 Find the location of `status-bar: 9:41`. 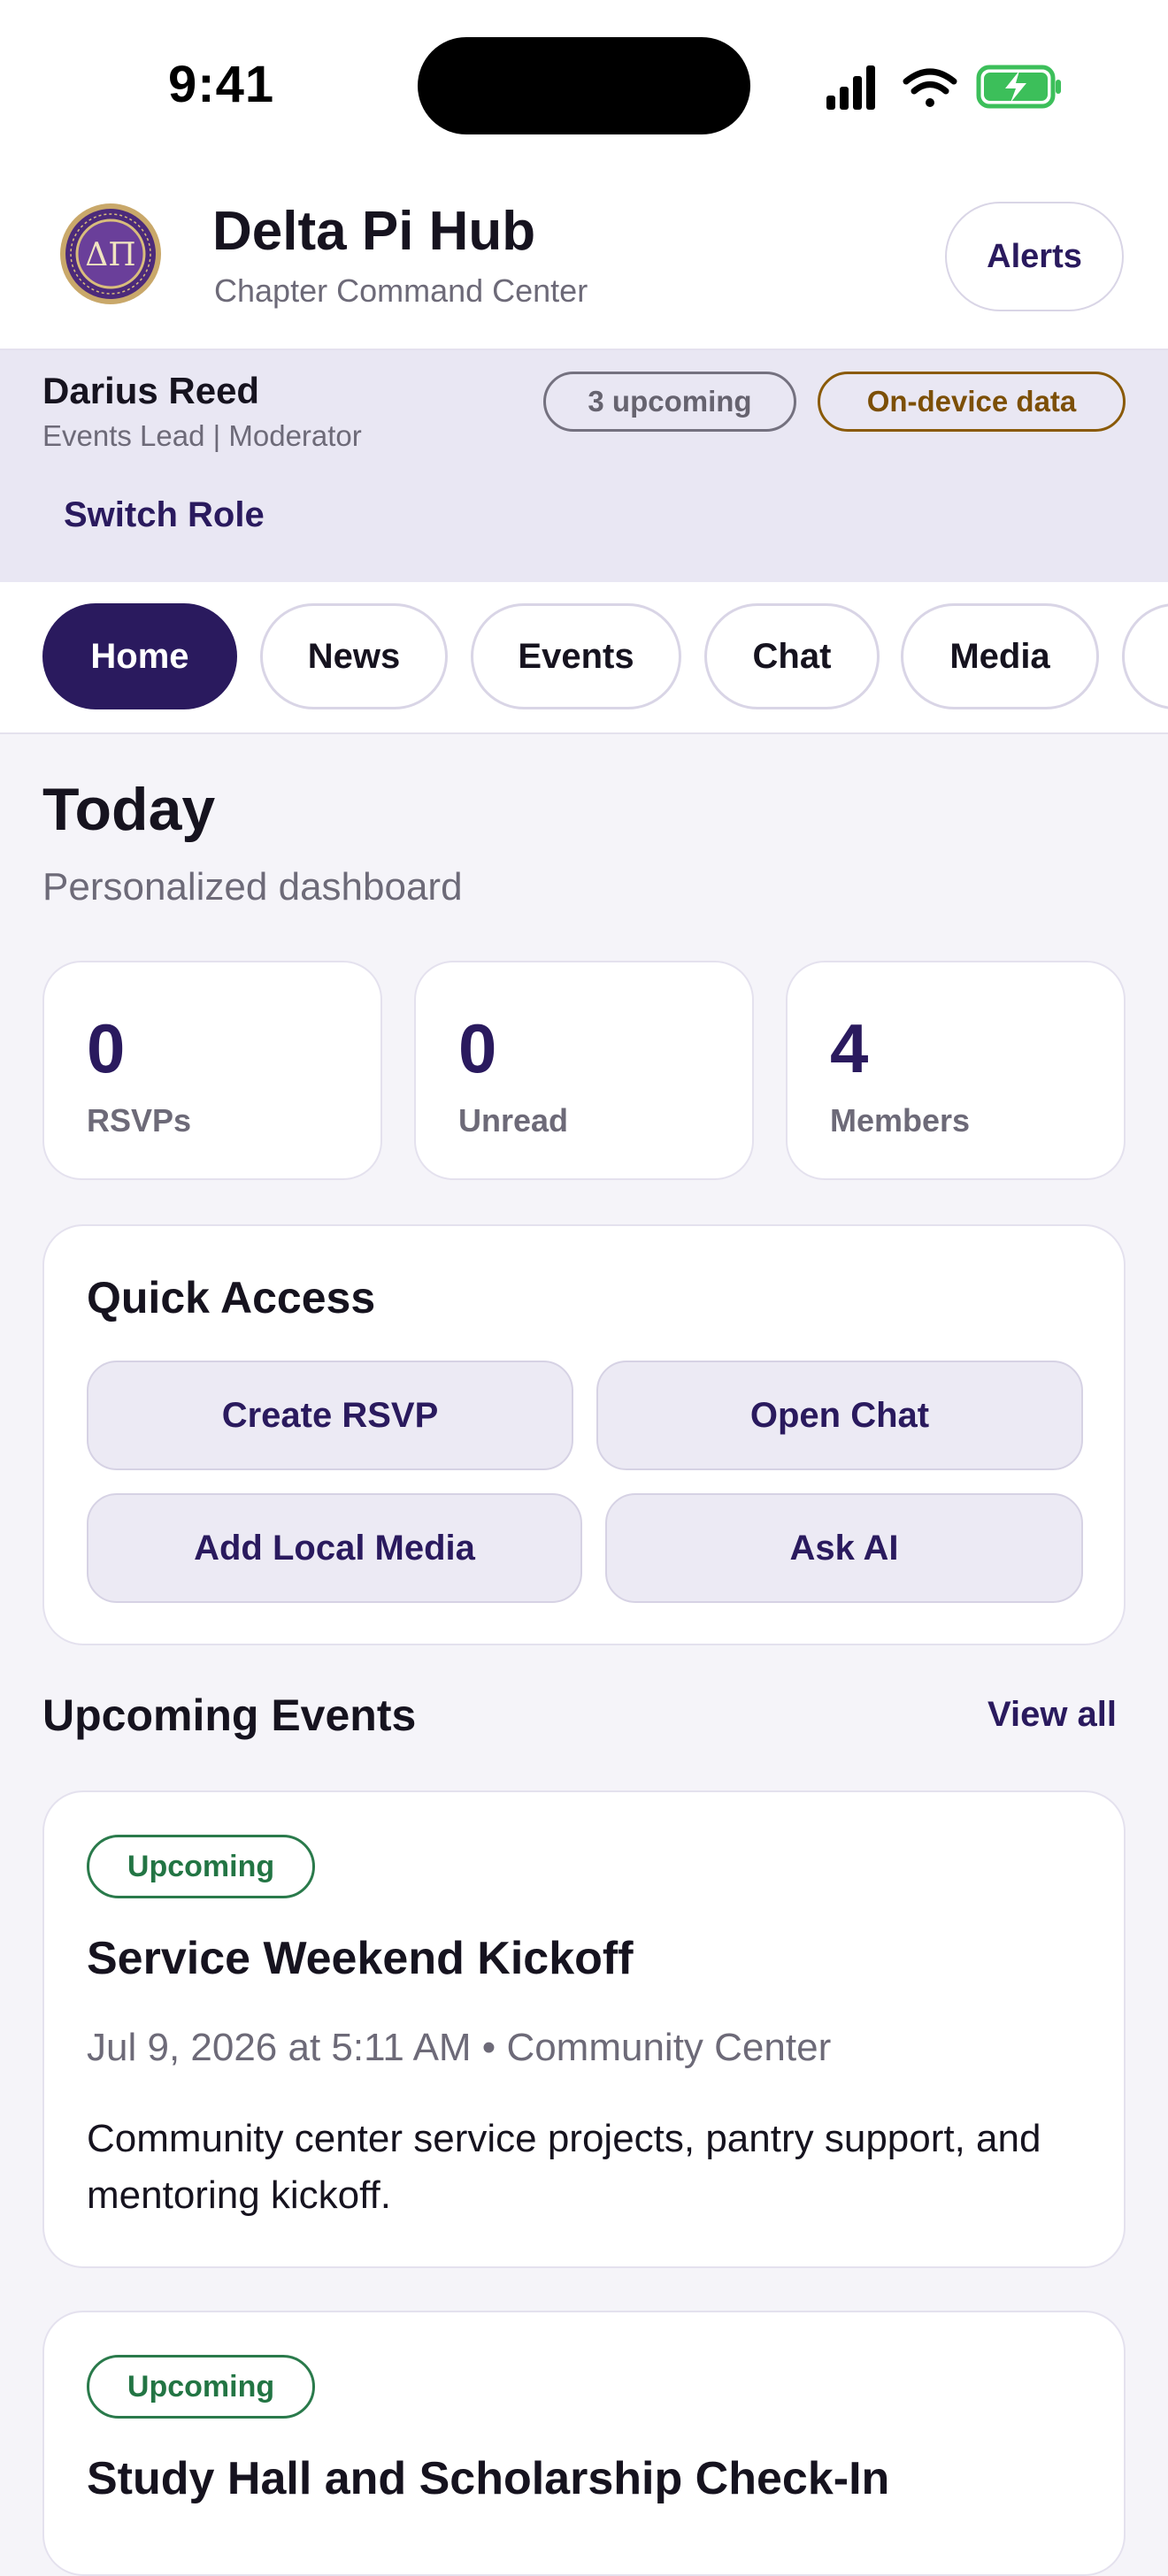

status-bar: 9:41 is located at coordinates (584, 84).